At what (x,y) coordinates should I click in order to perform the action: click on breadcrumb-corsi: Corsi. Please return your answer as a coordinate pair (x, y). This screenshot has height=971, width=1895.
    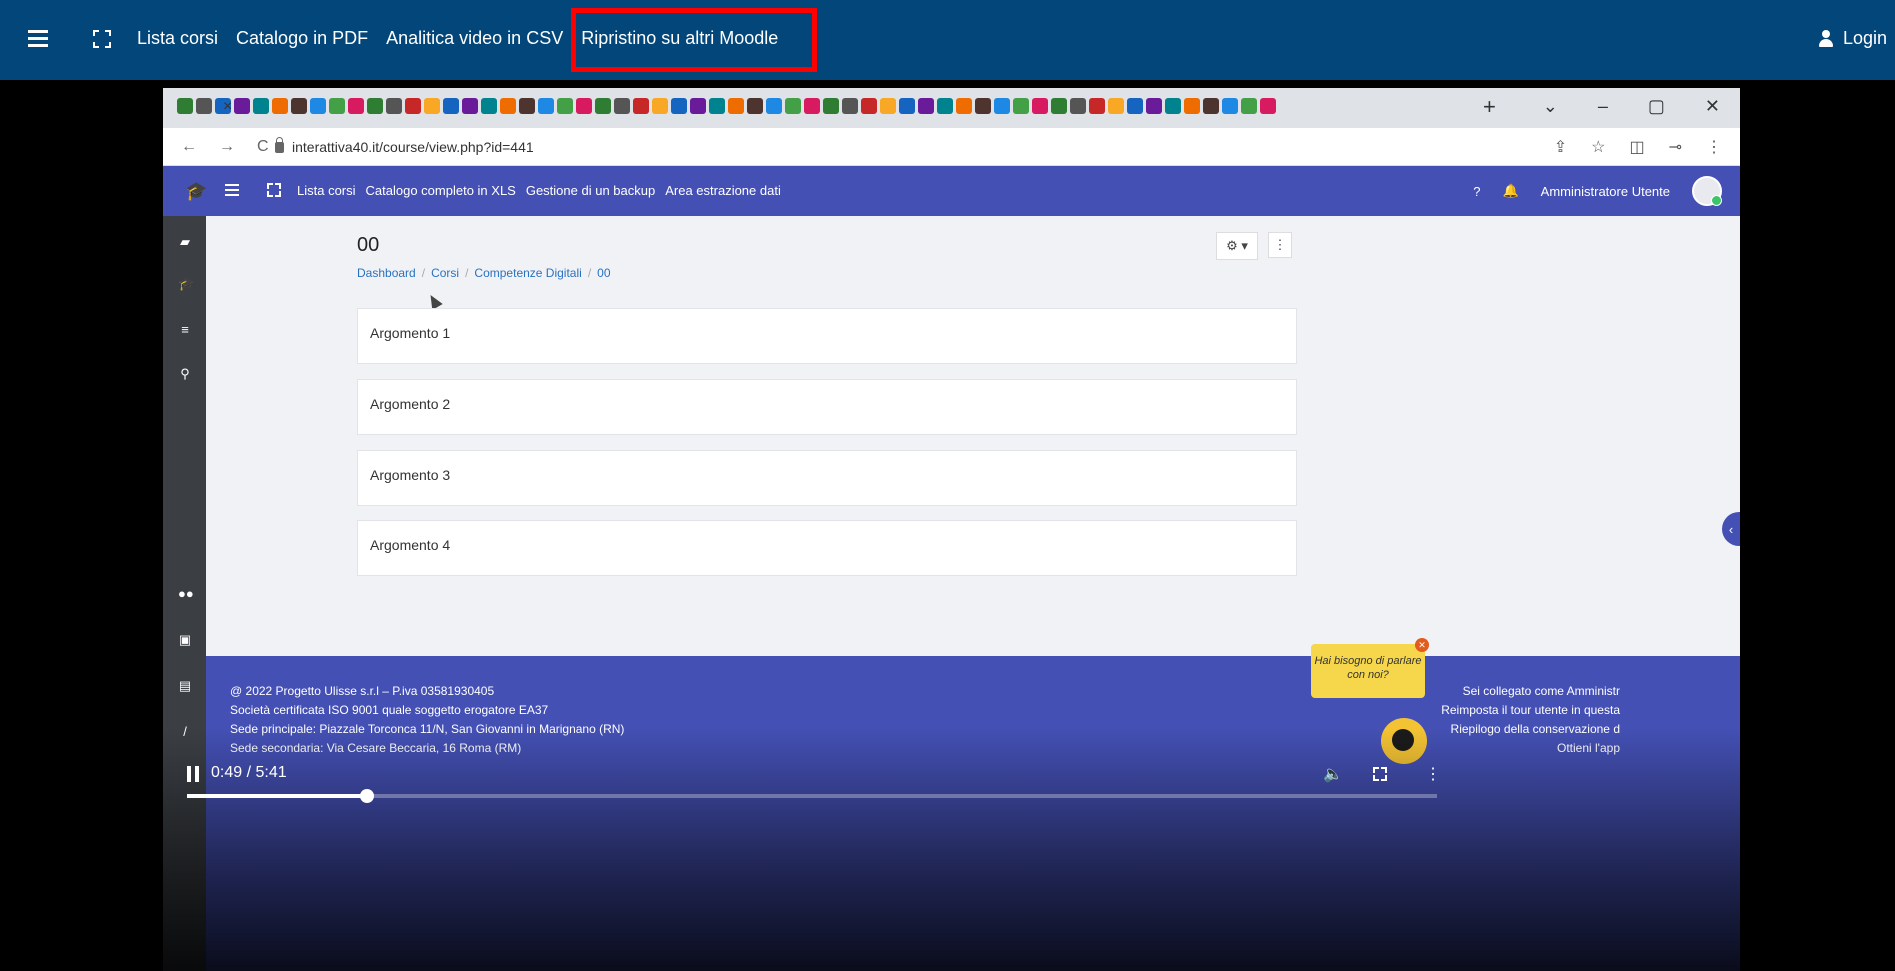
    Looking at the image, I should click on (445, 273).